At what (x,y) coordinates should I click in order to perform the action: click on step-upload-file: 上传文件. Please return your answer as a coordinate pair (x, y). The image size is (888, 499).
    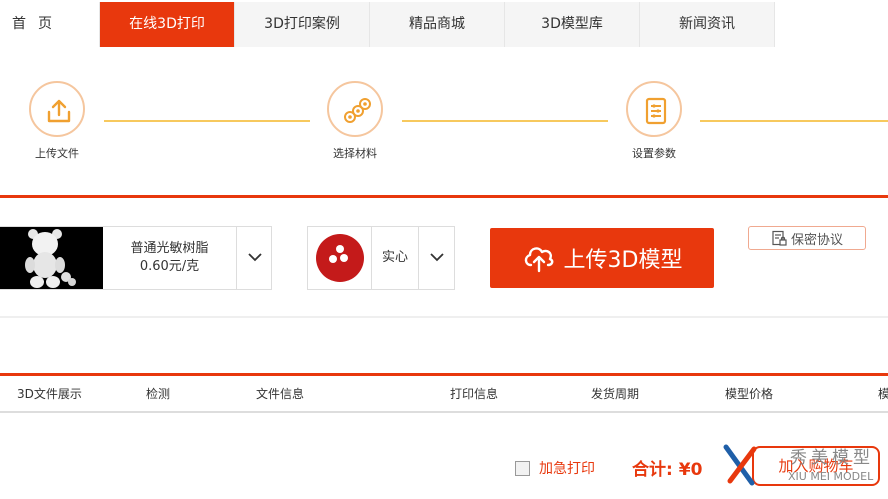
    Looking at the image, I should click on (57, 121).